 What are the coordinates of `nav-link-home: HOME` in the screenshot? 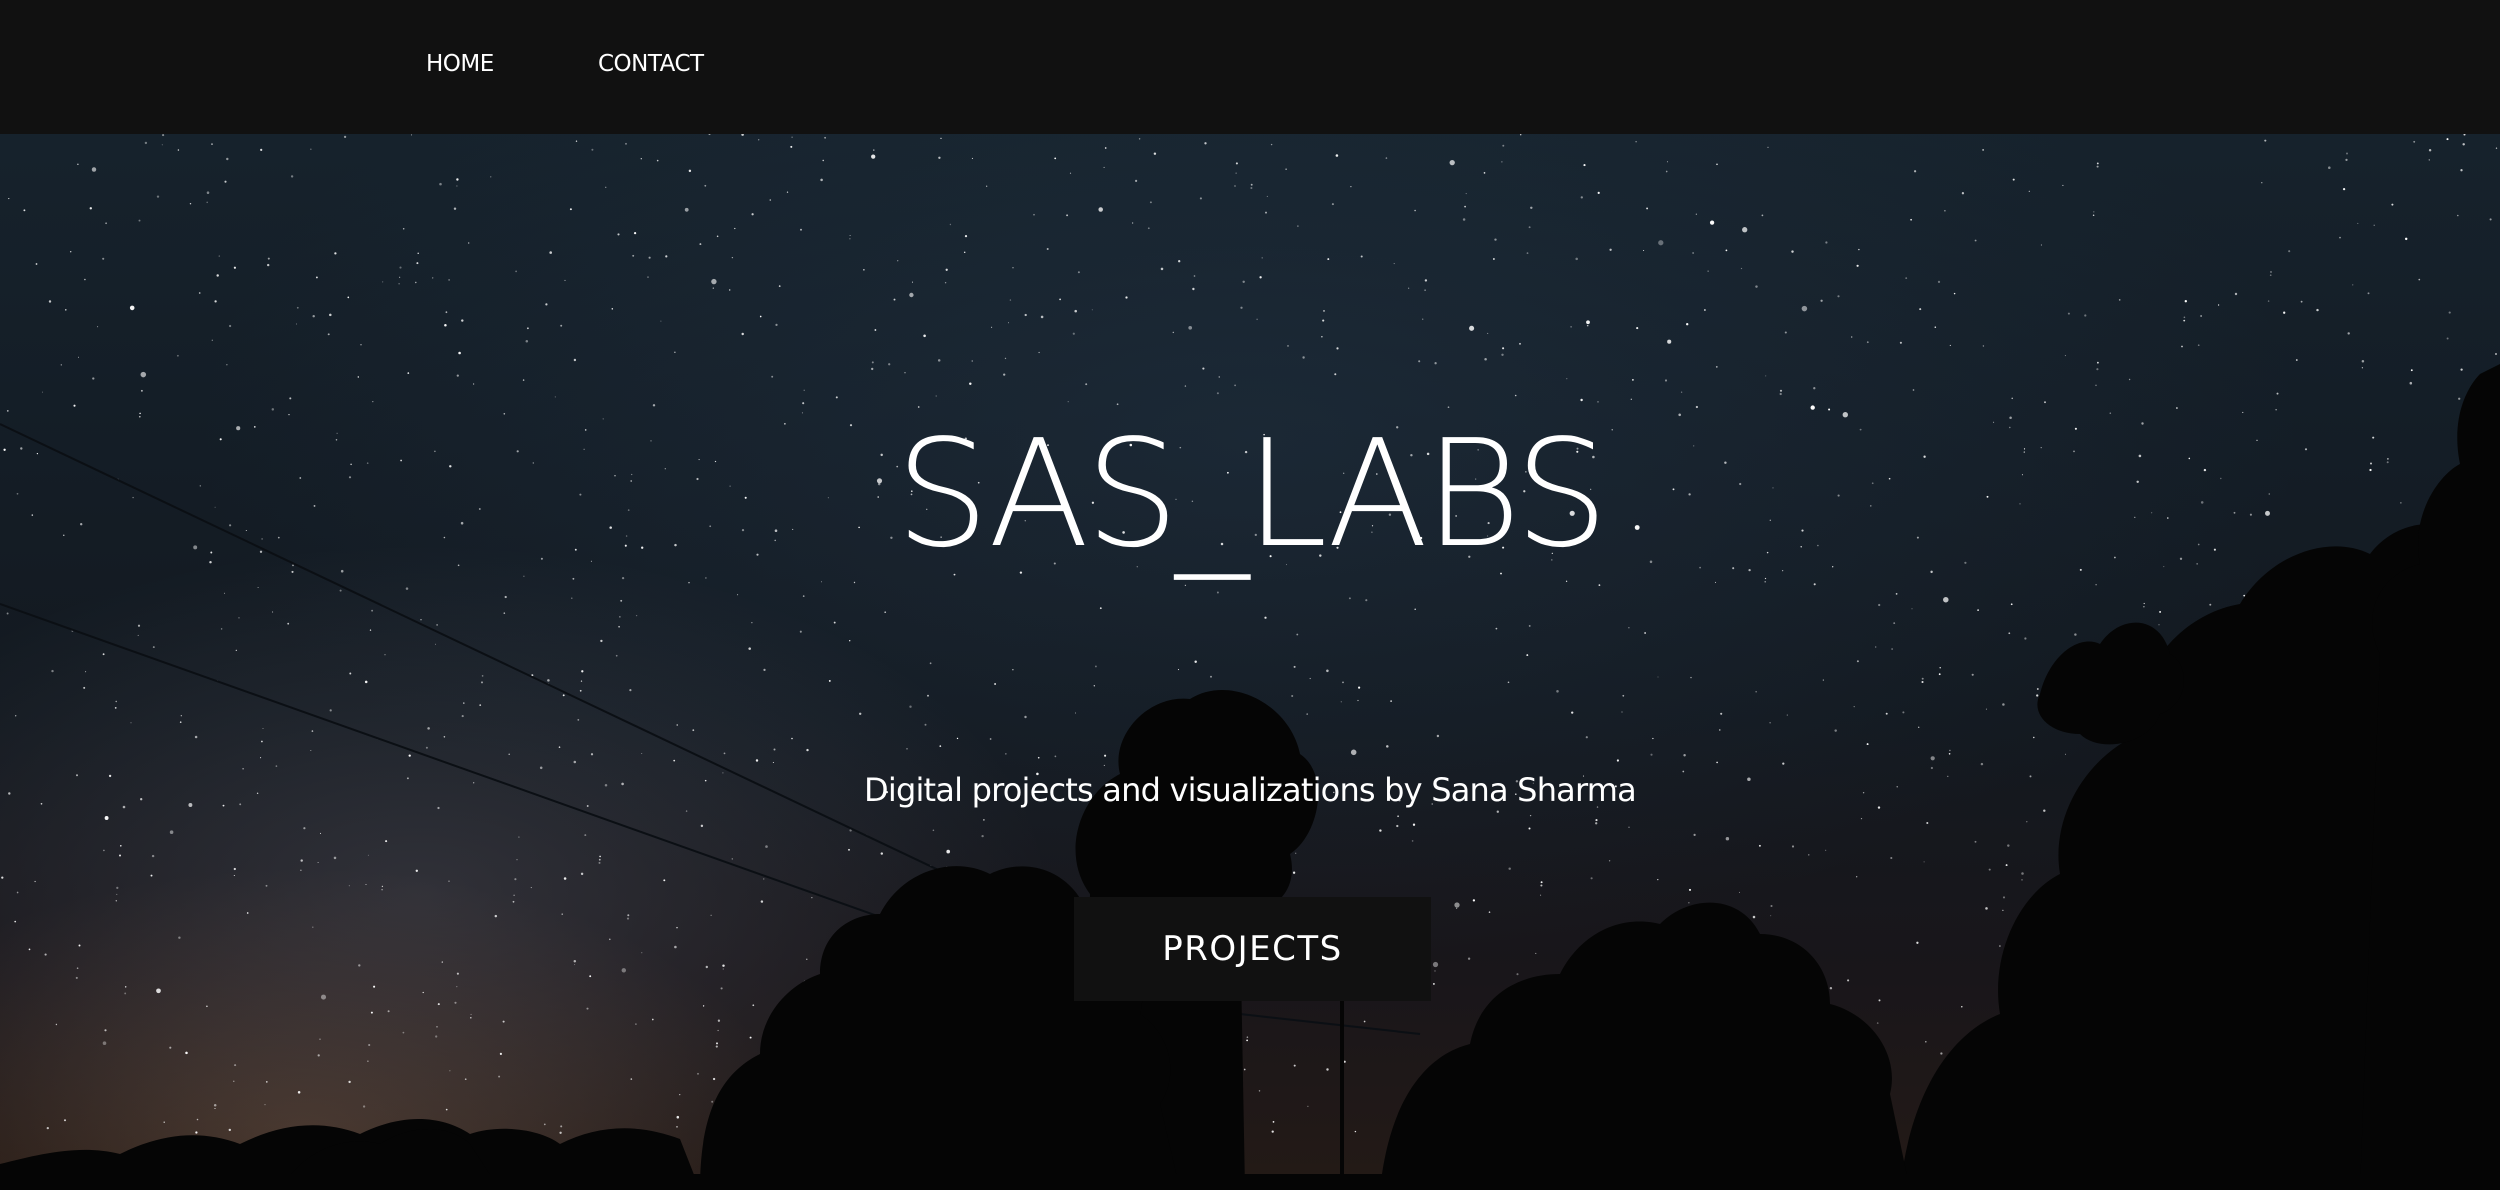 It's located at (460, 64).